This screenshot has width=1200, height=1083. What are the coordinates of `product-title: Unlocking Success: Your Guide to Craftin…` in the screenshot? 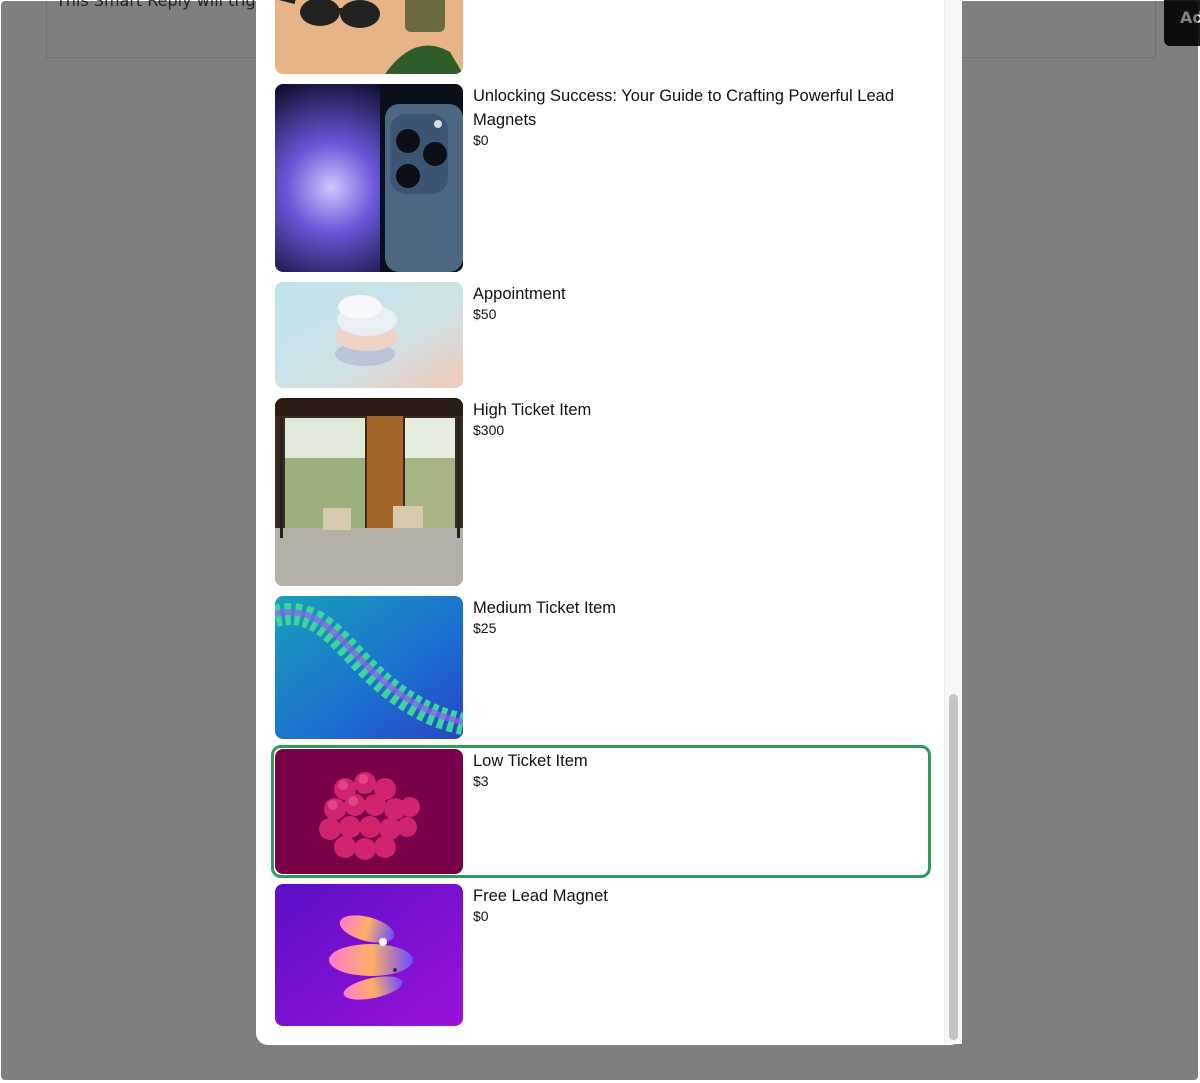 It's located at (683, 108).